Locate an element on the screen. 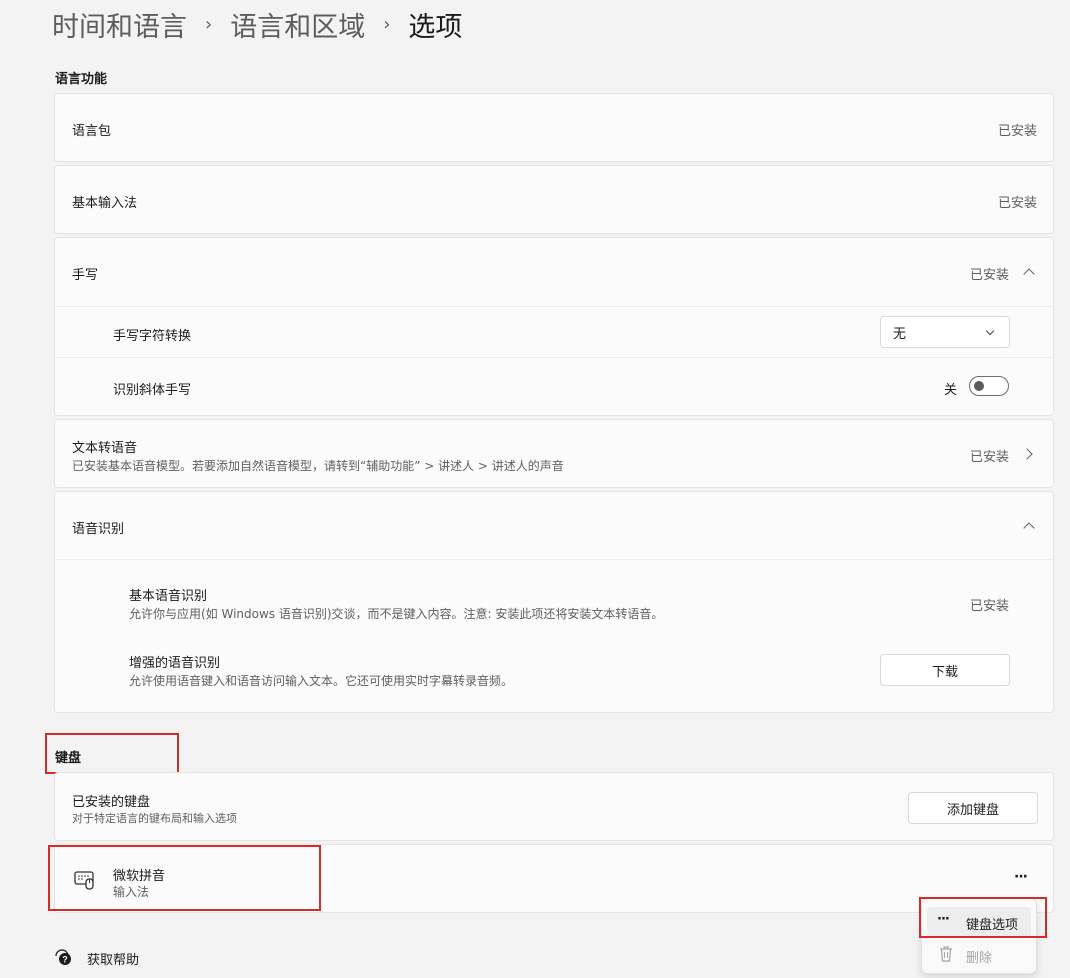 The width and height of the screenshot is (1070, 978). language-pack-status: 已安装 is located at coordinates (1017, 131).